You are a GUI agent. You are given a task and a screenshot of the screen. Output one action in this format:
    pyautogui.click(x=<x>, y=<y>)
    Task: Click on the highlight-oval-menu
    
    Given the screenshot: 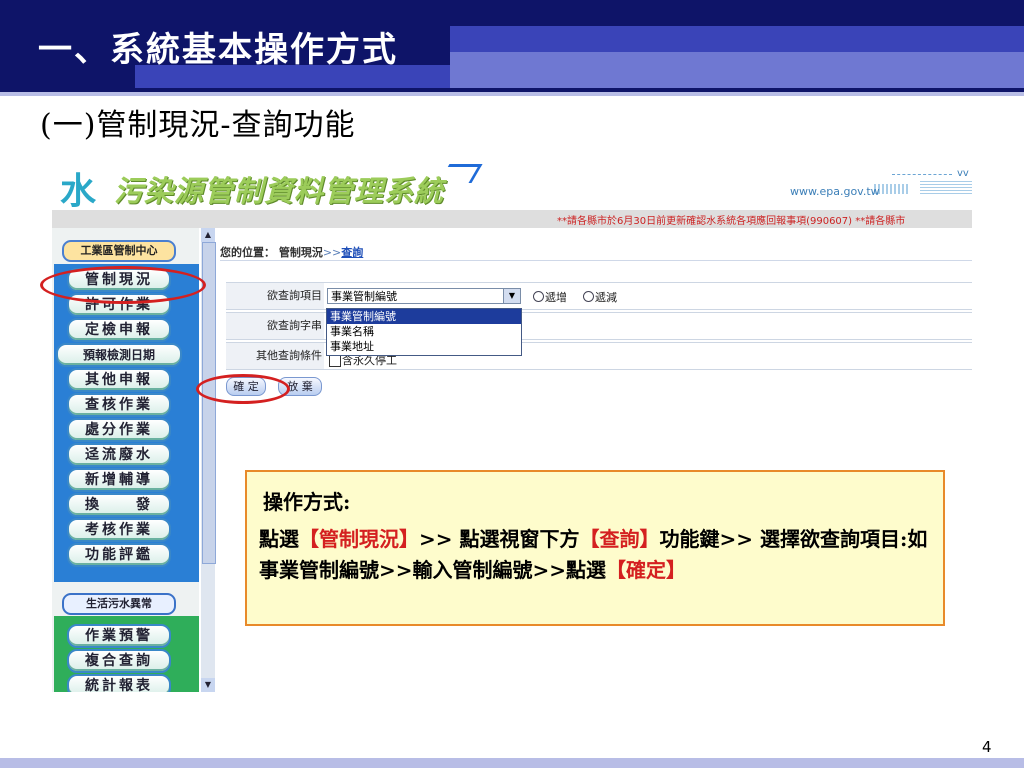 What is the action you would take?
    pyautogui.click(x=123, y=285)
    